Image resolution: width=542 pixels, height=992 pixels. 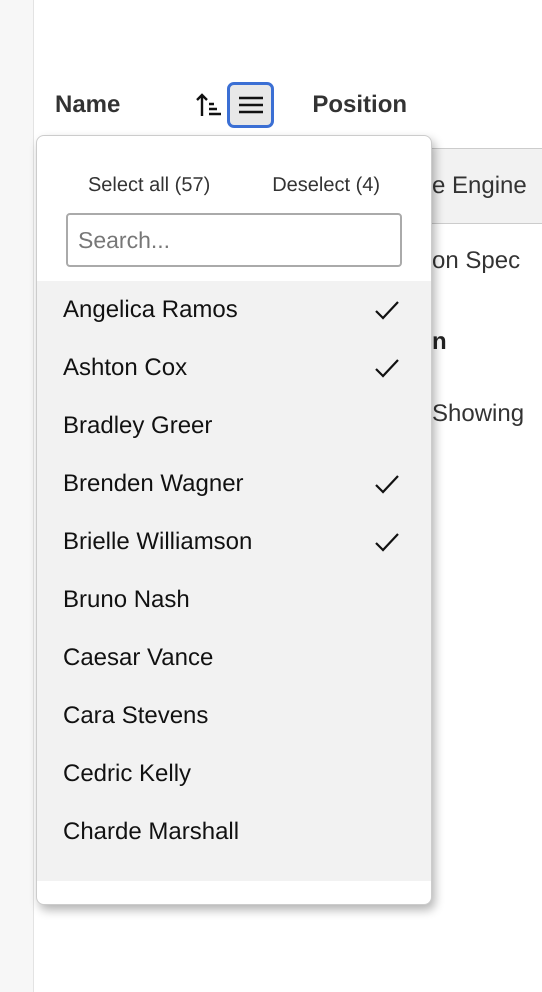 What do you see at coordinates (326, 185) in the screenshot?
I see `deselect-button: Deselect (4)` at bounding box center [326, 185].